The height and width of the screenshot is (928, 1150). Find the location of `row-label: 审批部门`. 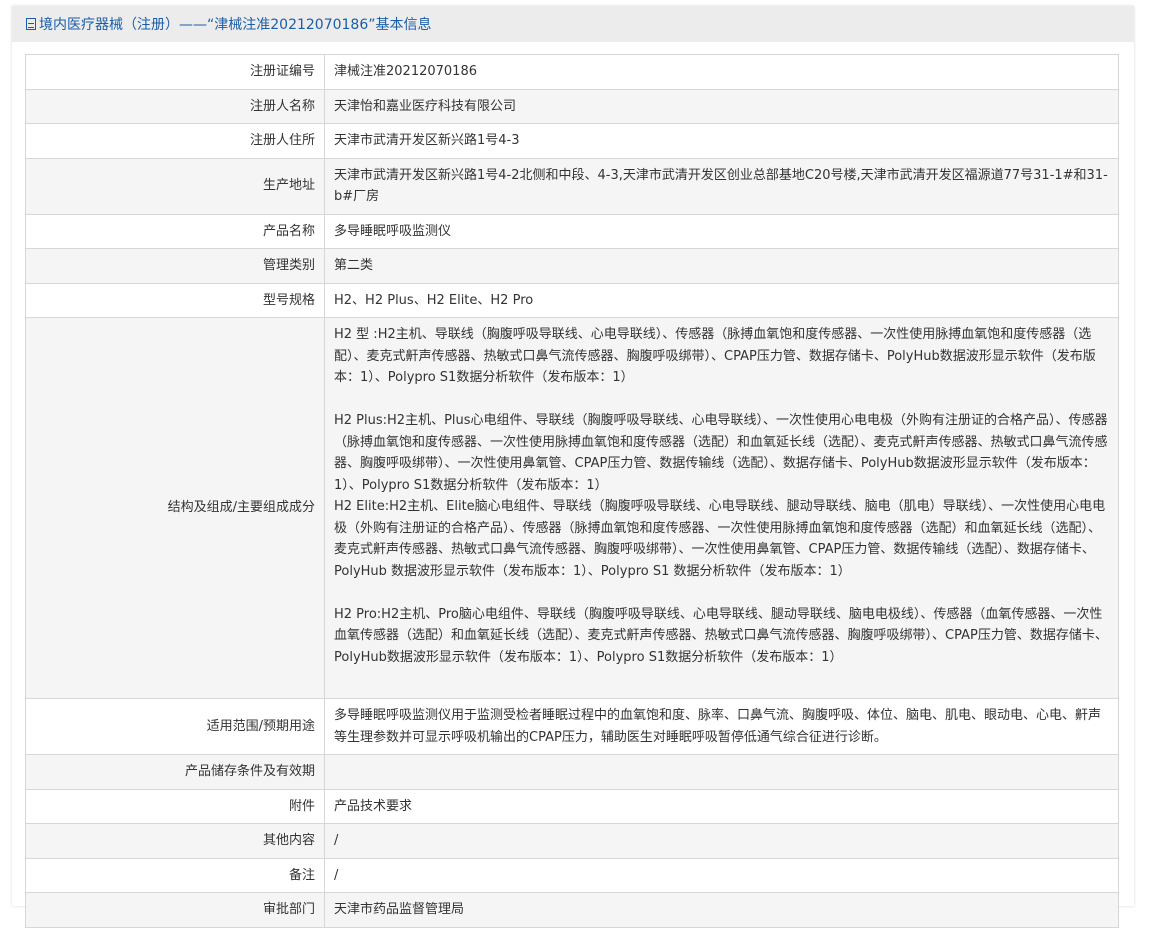

row-label: 审批部门 is located at coordinates (175, 910).